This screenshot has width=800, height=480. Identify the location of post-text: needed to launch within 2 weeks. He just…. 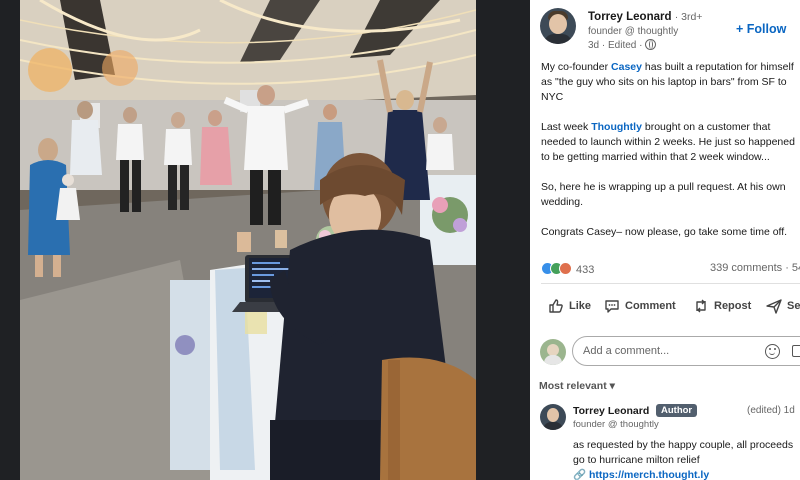
(668, 142).